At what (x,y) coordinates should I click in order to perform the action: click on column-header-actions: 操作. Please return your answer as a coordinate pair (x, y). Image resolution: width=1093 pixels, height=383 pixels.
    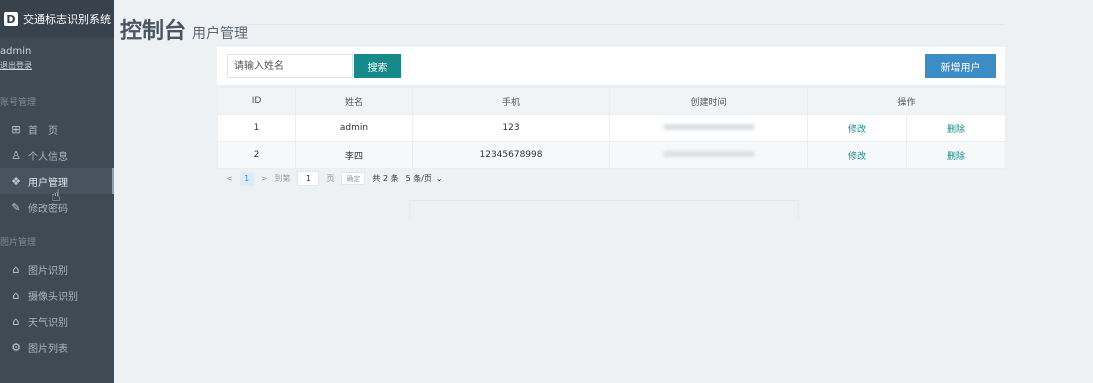
    Looking at the image, I should click on (906, 101).